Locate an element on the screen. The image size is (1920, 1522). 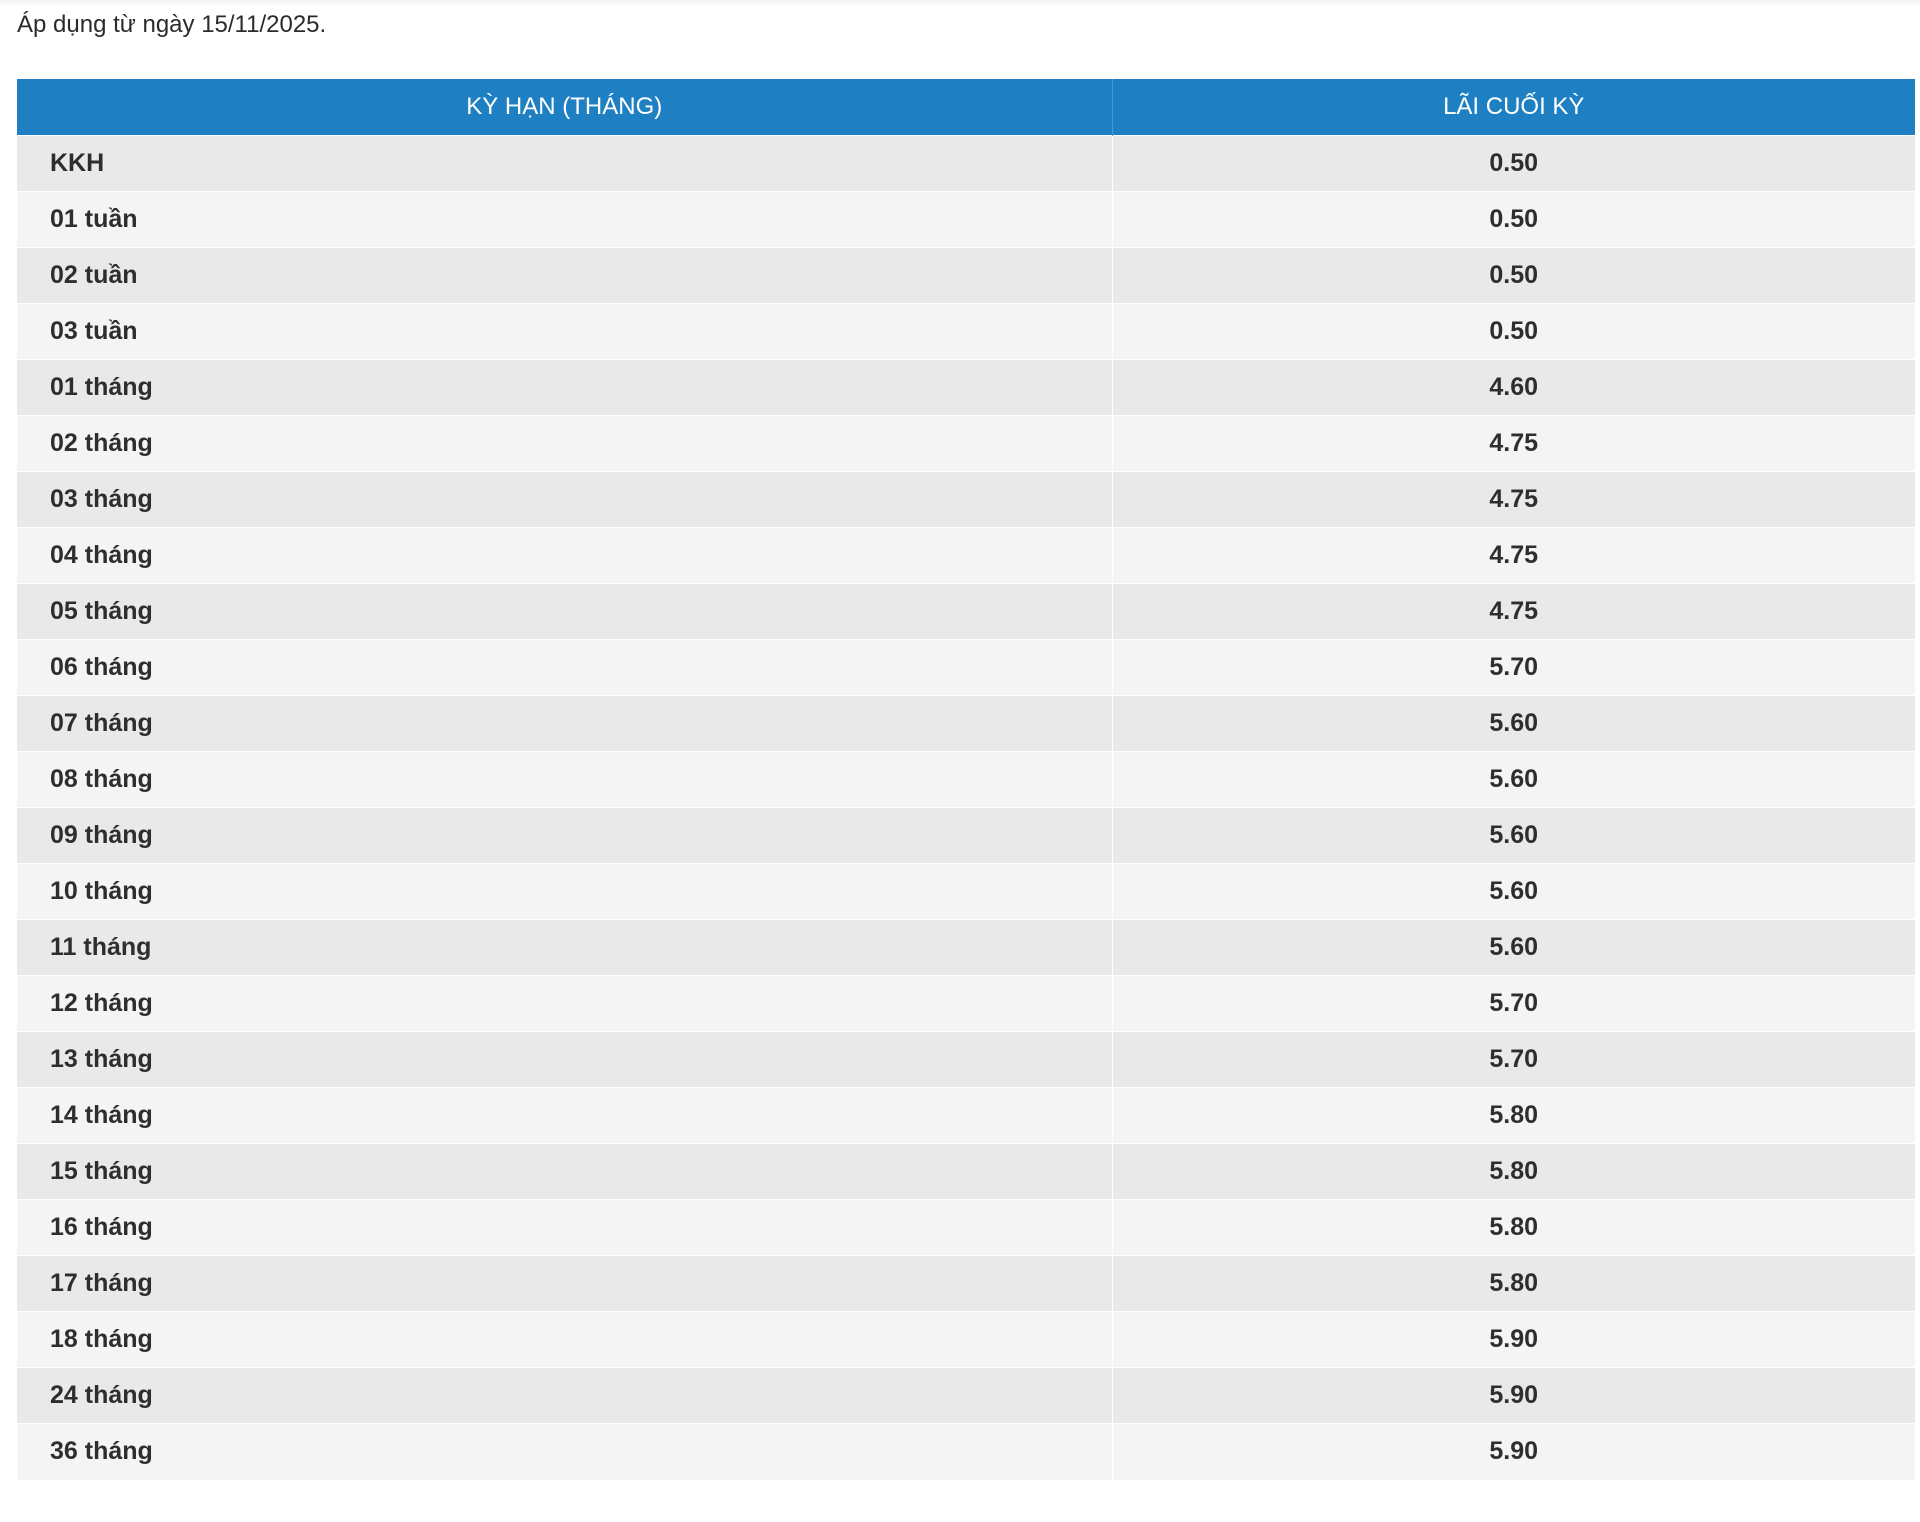
table-row: 09 tháng 5.60 is located at coordinates (966, 835).